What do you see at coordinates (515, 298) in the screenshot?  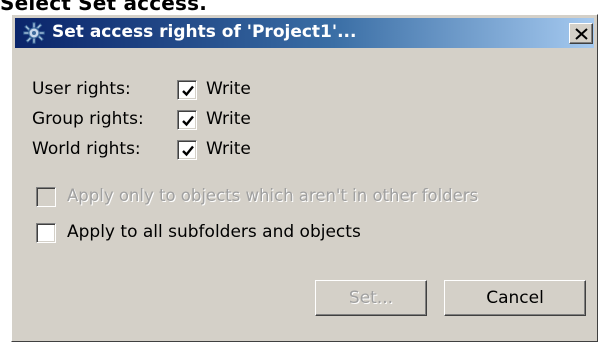 I see `cancel-button: Cancel` at bounding box center [515, 298].